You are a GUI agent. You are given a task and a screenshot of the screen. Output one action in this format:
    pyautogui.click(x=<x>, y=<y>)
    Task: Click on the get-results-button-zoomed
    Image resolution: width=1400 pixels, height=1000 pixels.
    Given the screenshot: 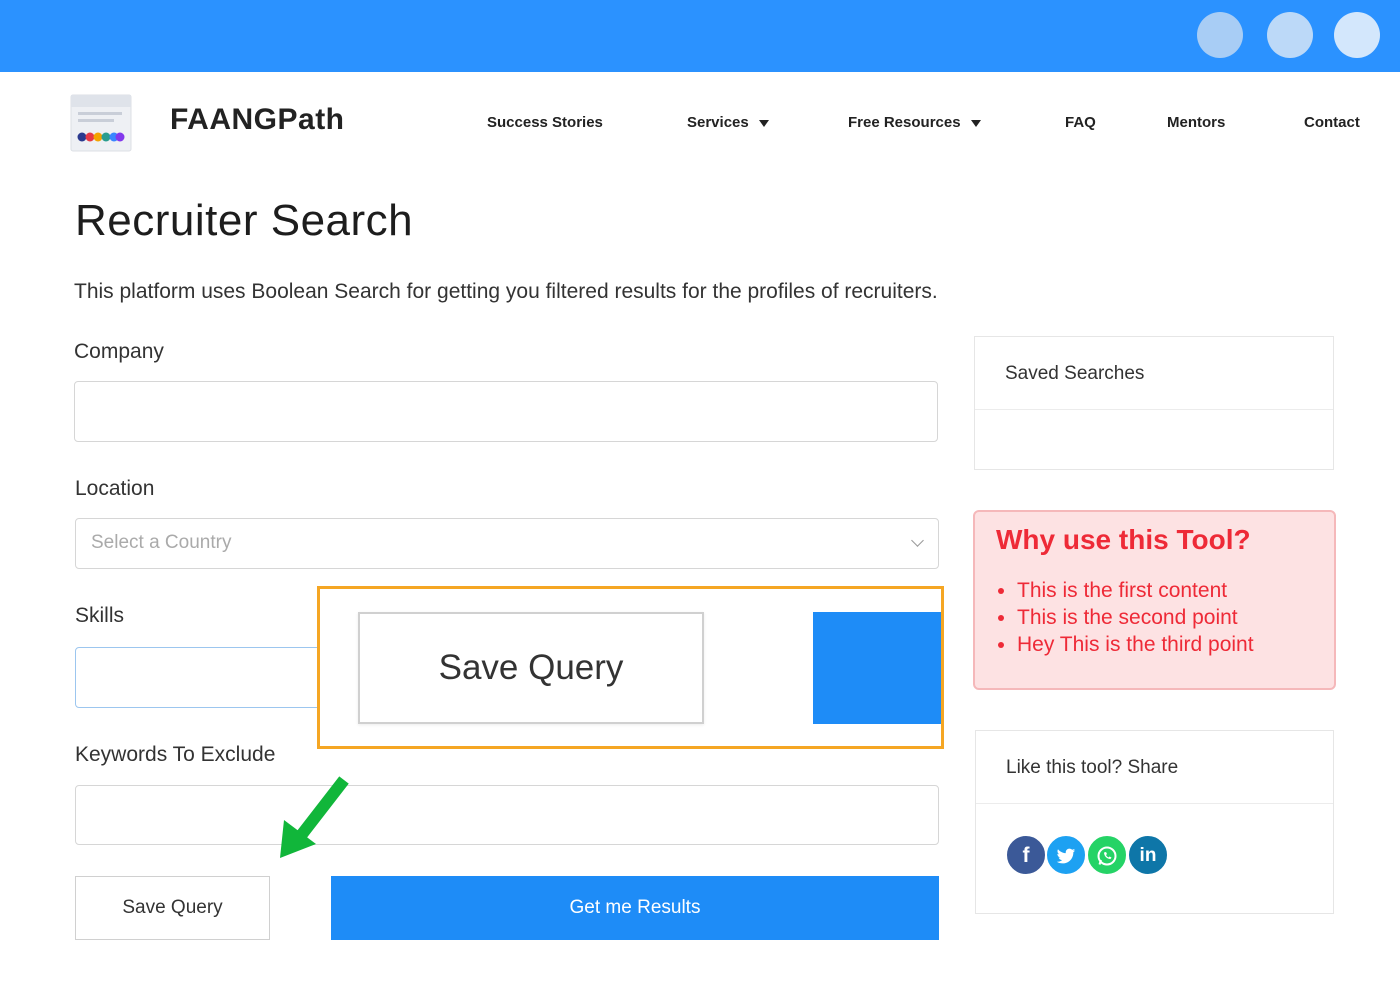 What is the action you would take?
    pyautogui.click(x=877, y=668)
    